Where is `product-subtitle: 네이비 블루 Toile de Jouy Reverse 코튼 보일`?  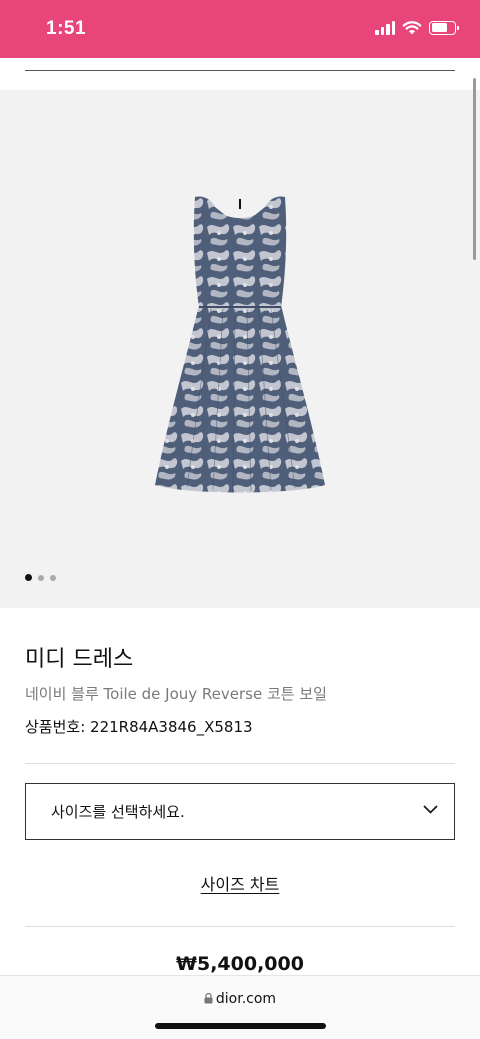 product-subtitle: 네이비 블루 Toile de Jouy Reverse 코튼 보일 is located at coordinates (176, 694).